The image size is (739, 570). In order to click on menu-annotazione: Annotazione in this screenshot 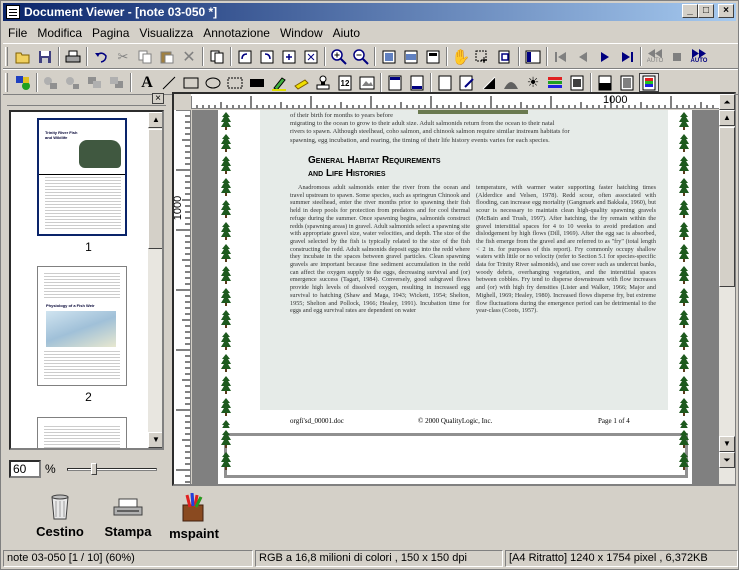, I will do `click(236, 33)`.